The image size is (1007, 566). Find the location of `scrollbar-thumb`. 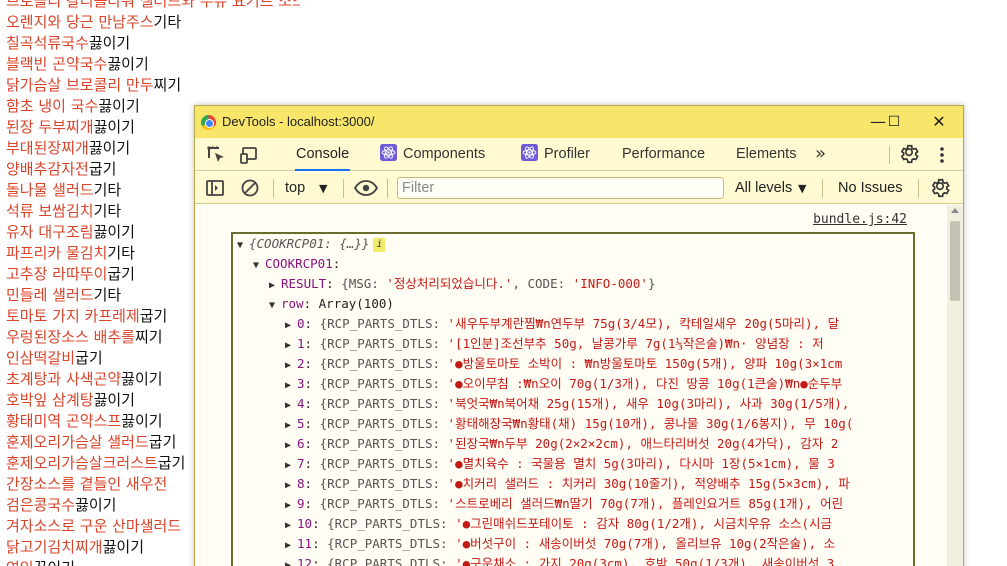

scrollbar-thumb is located at coordinates (955, 261).